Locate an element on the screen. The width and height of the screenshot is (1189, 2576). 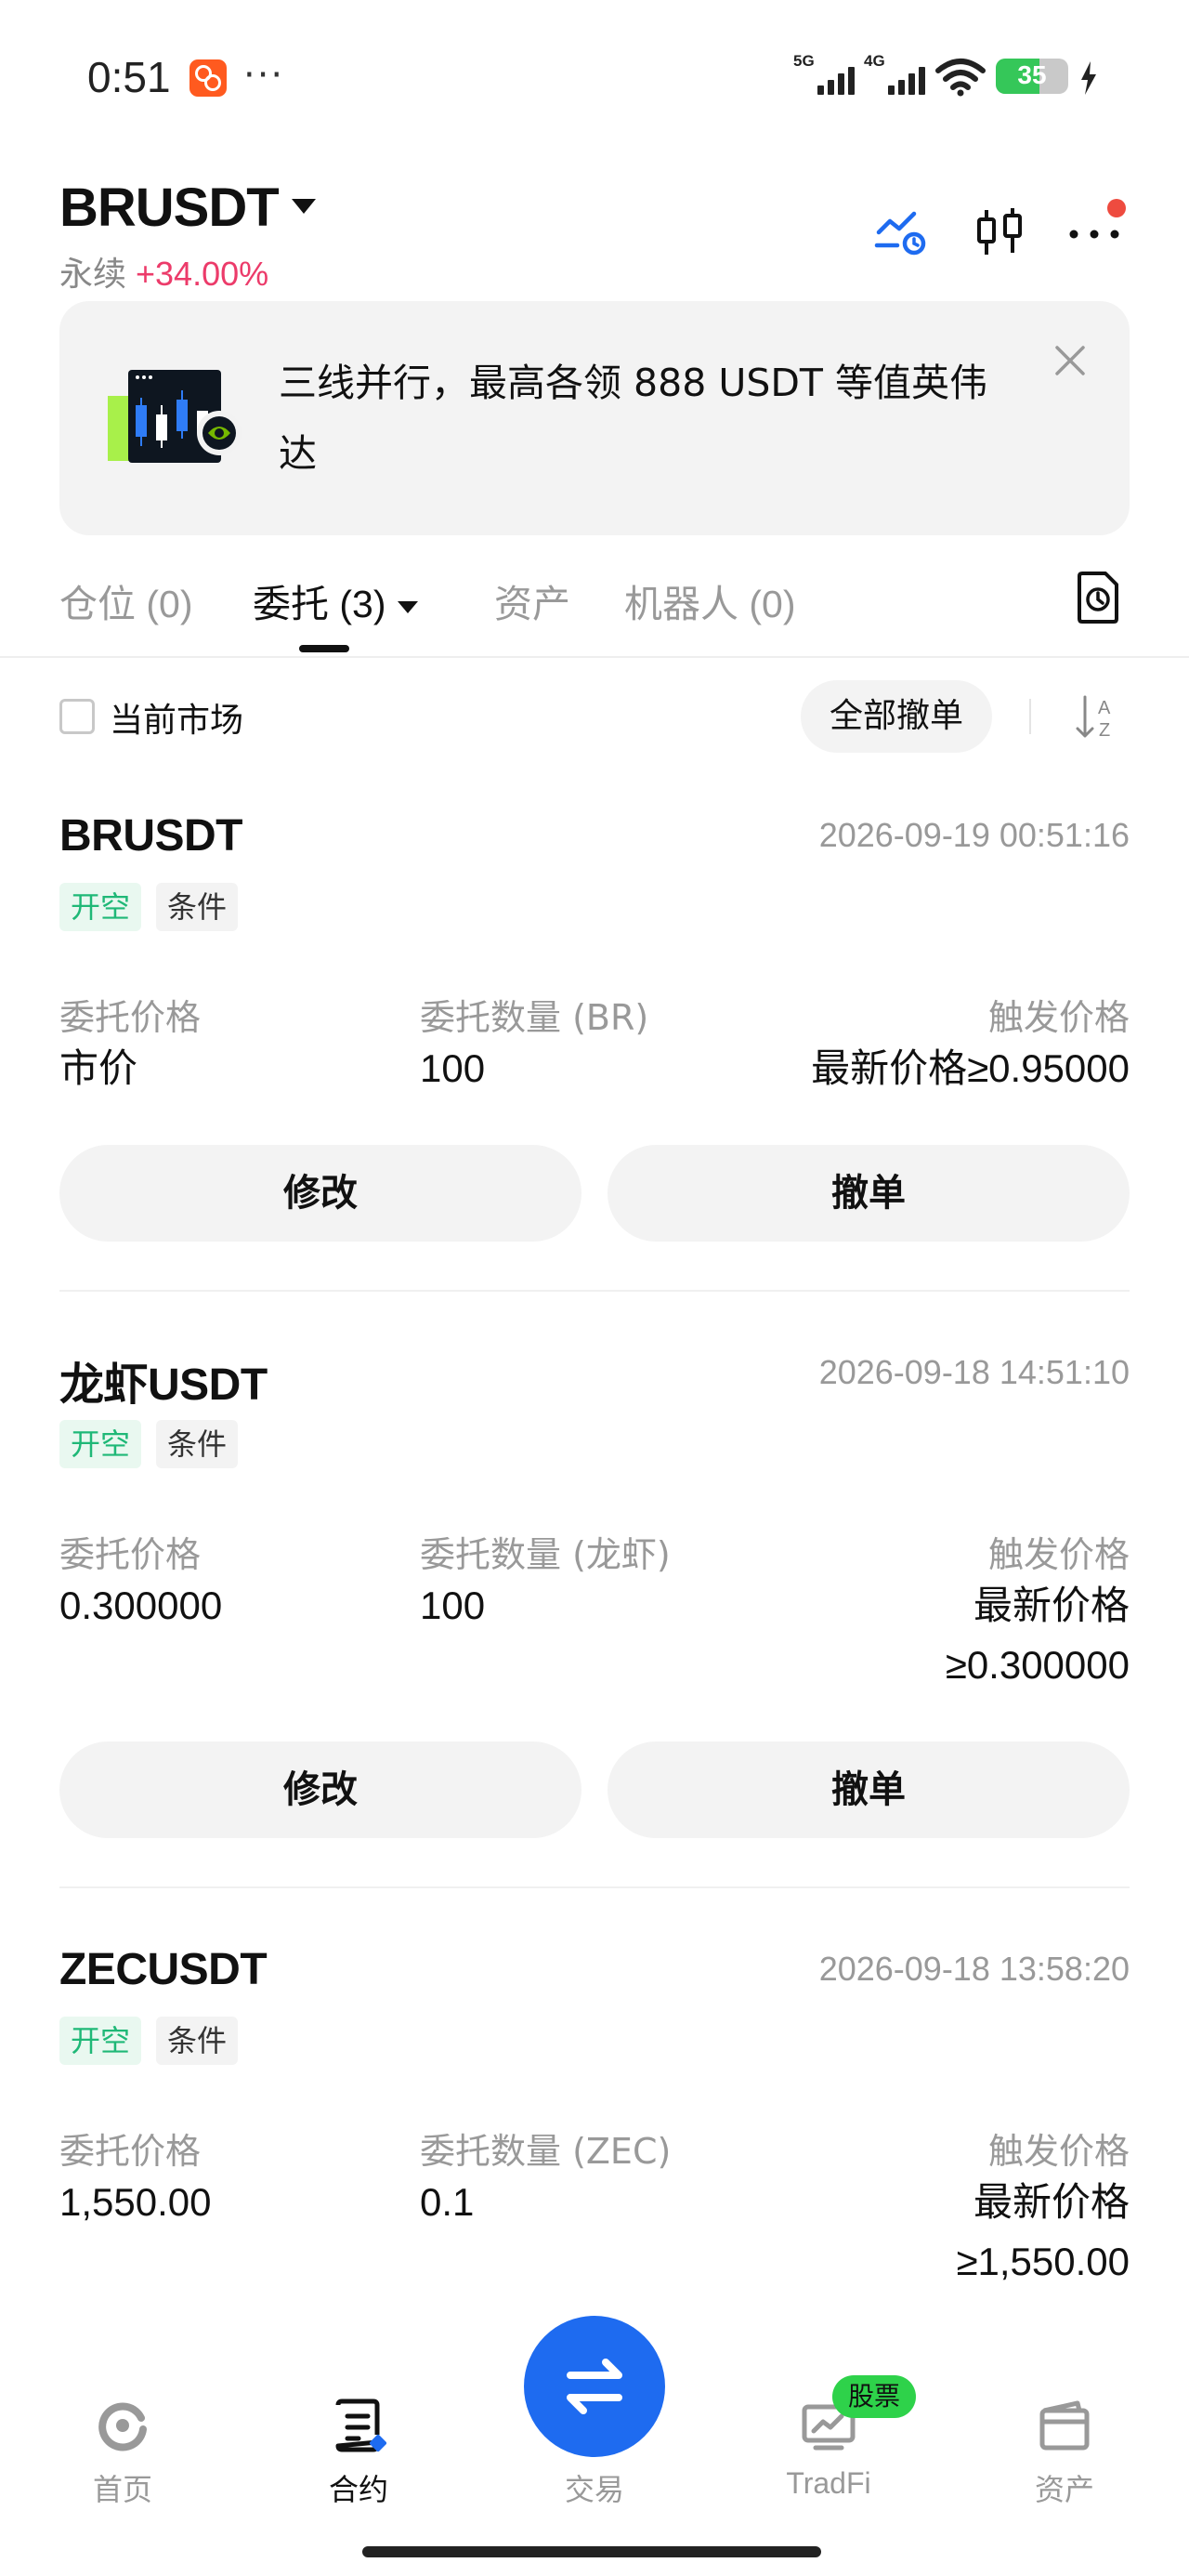
order-price: 0.300000 is located at coordinates (141, 1605).